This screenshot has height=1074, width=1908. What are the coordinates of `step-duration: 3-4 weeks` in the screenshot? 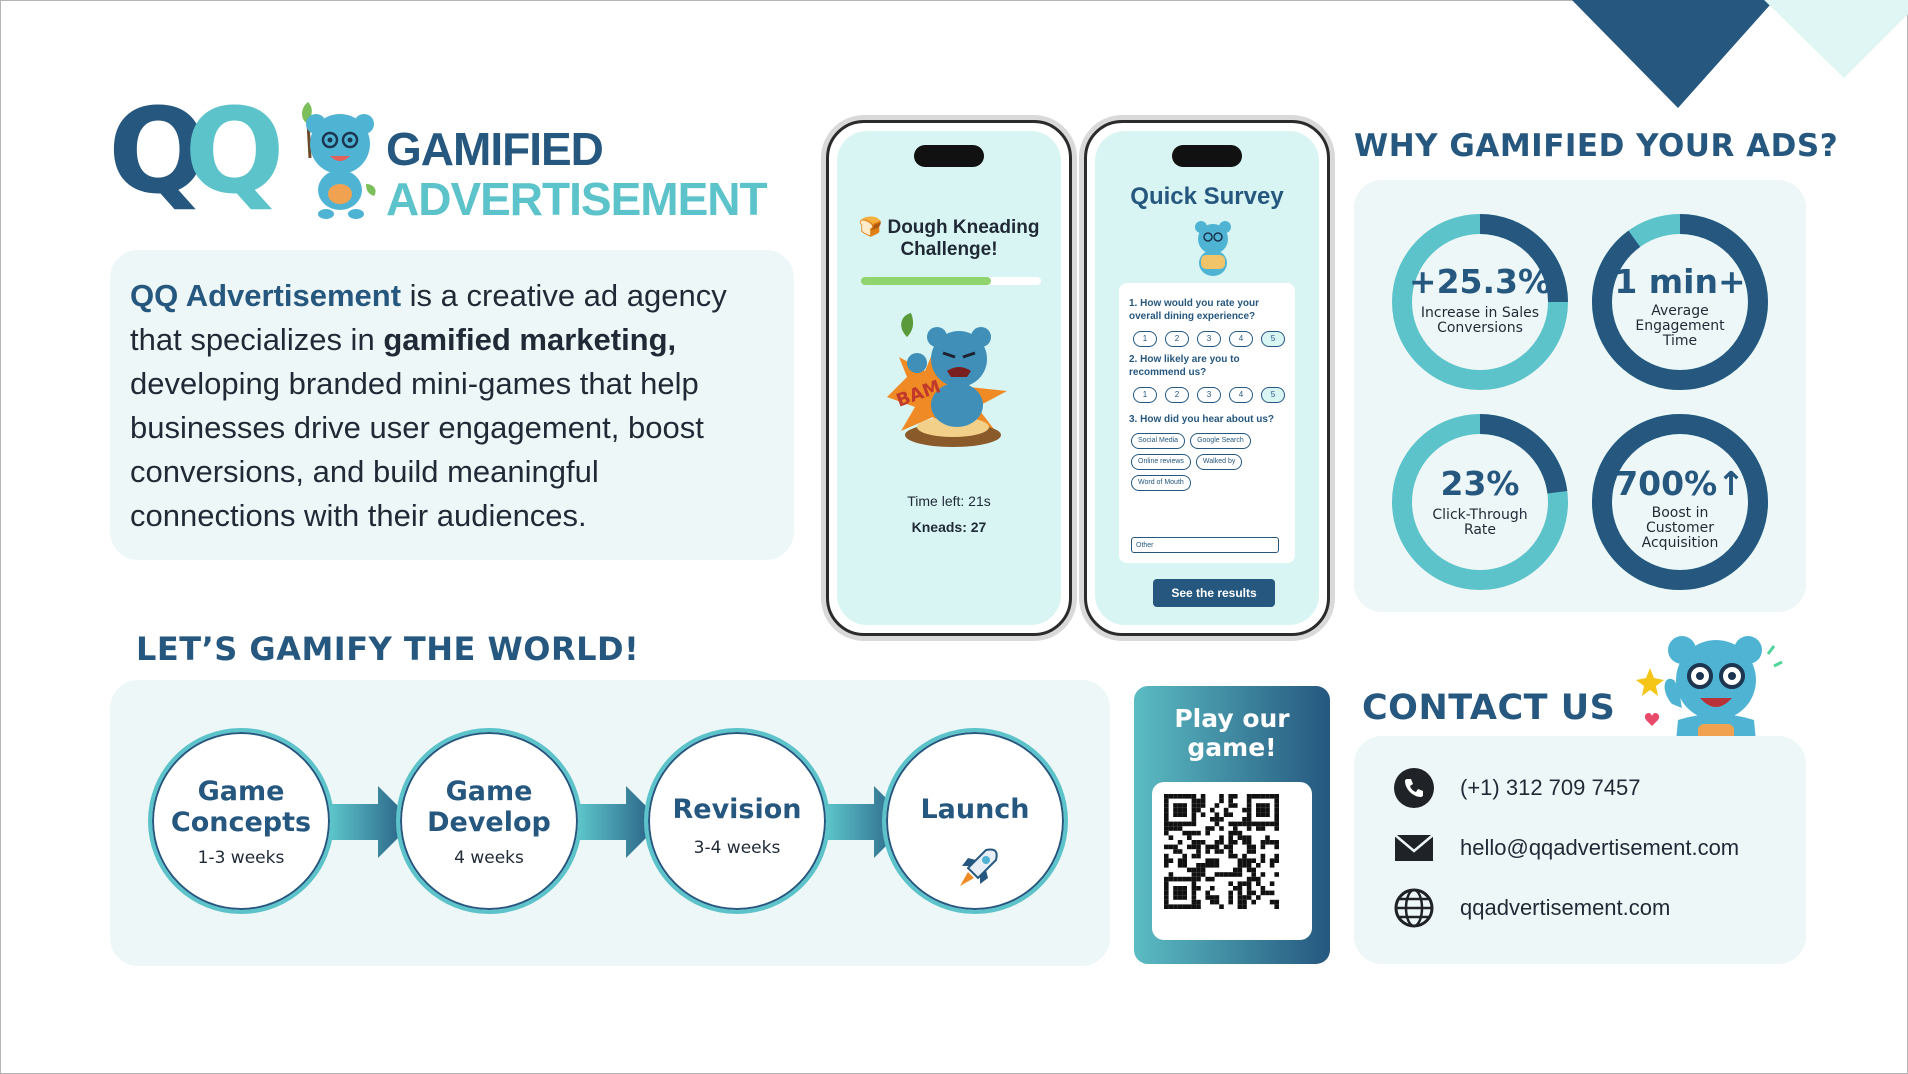 It's located at (737, 848).